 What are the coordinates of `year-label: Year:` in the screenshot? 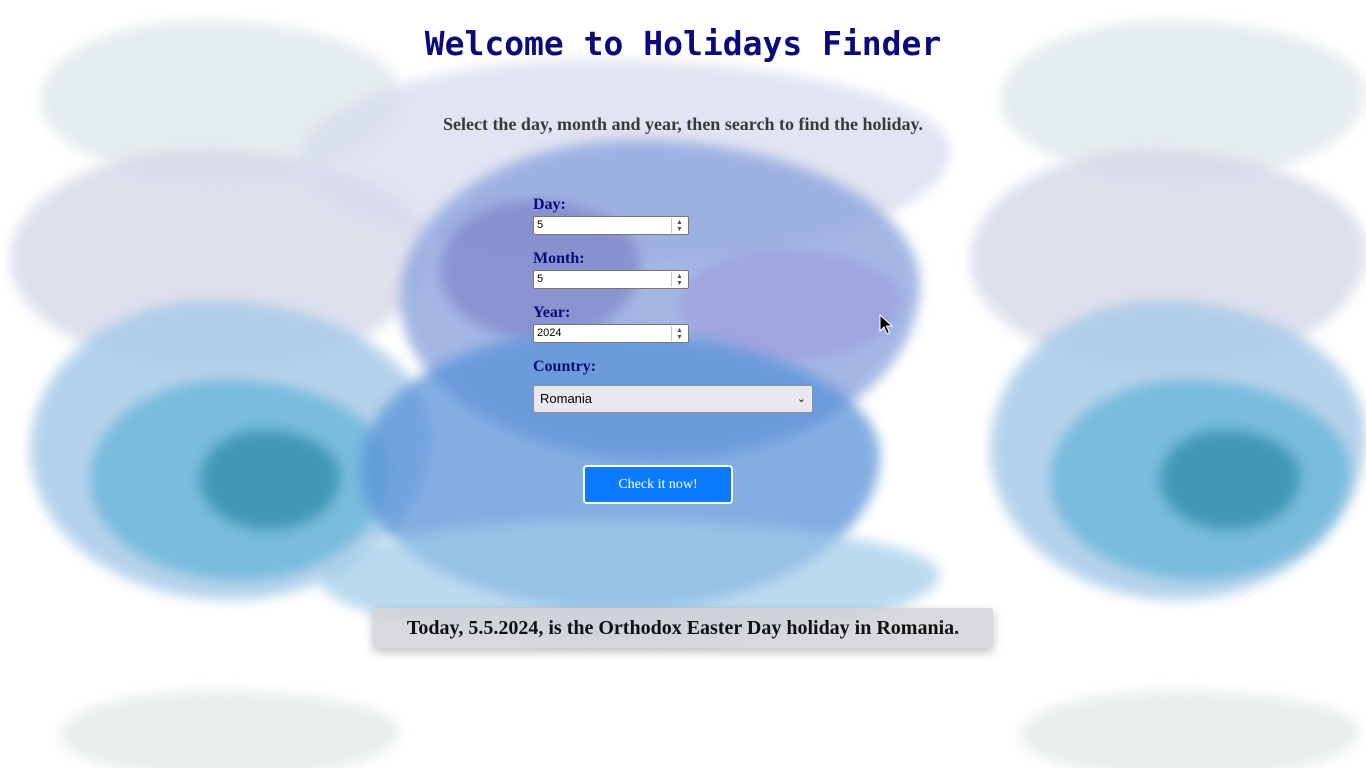 It's located at (552, 312).